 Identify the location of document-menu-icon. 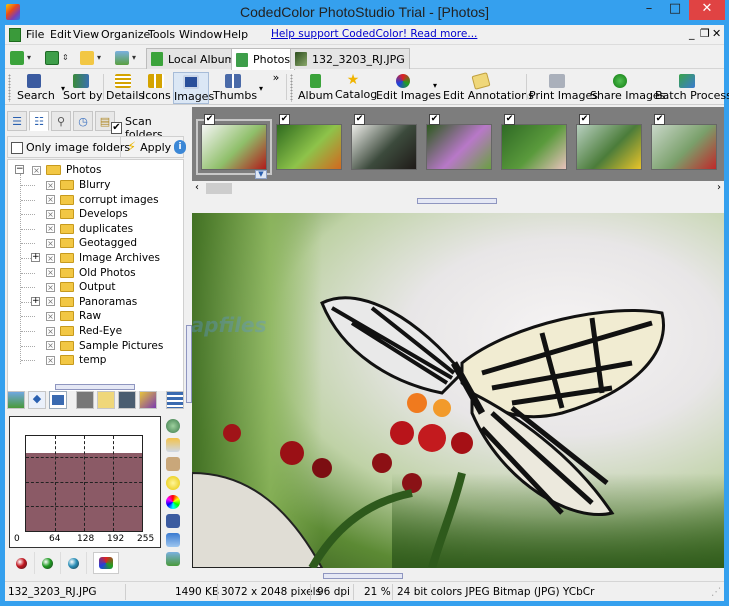
(15, 35).